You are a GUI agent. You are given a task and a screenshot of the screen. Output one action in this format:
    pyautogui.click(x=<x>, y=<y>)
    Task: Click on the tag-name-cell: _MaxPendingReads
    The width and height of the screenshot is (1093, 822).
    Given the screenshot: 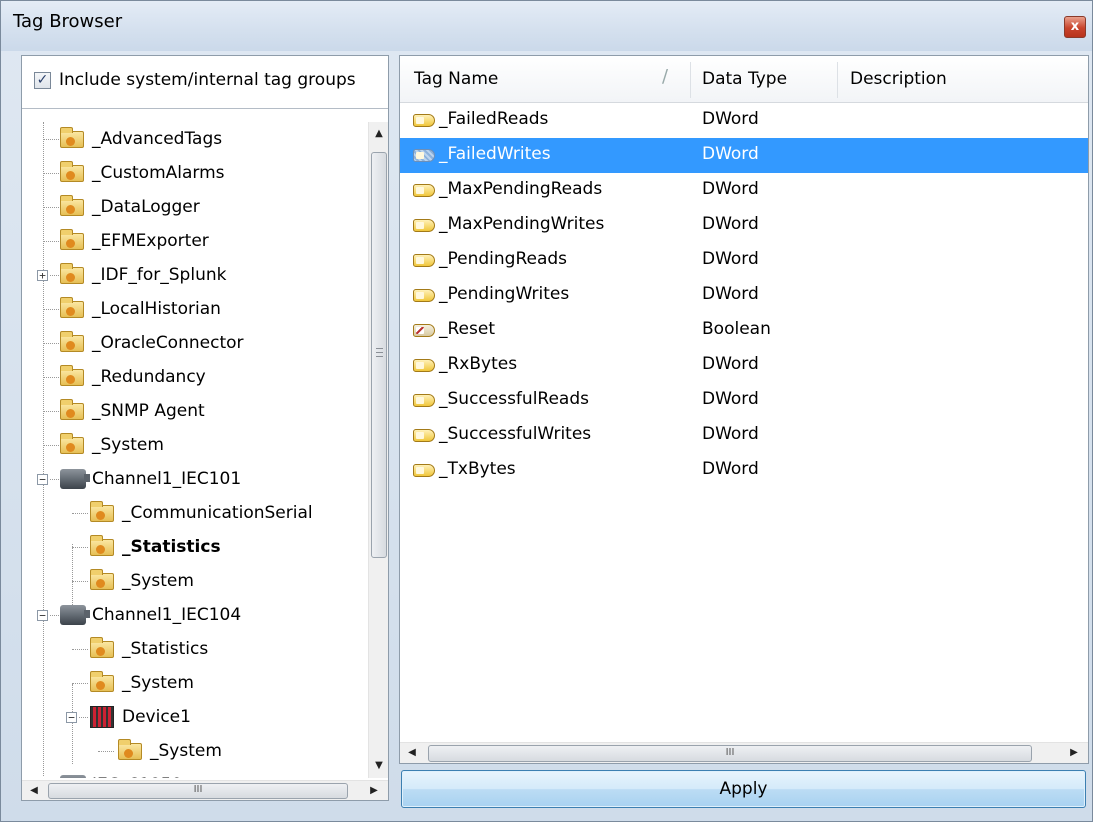 What is the action you would take?
    pyautogui.click(x=521, y=189)
    